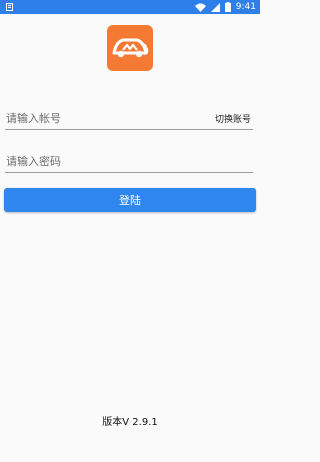  What do you see at coordinates (130, 422) in the screenshot?
I see `version-label: 版本V 2.9.1` at bounding box center [130, 422].